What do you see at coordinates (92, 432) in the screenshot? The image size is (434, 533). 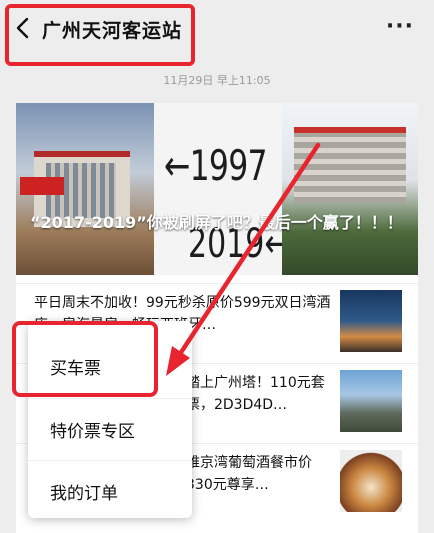 I see `menu-item-label: 特价票专区` at bounding box center [92, 432].